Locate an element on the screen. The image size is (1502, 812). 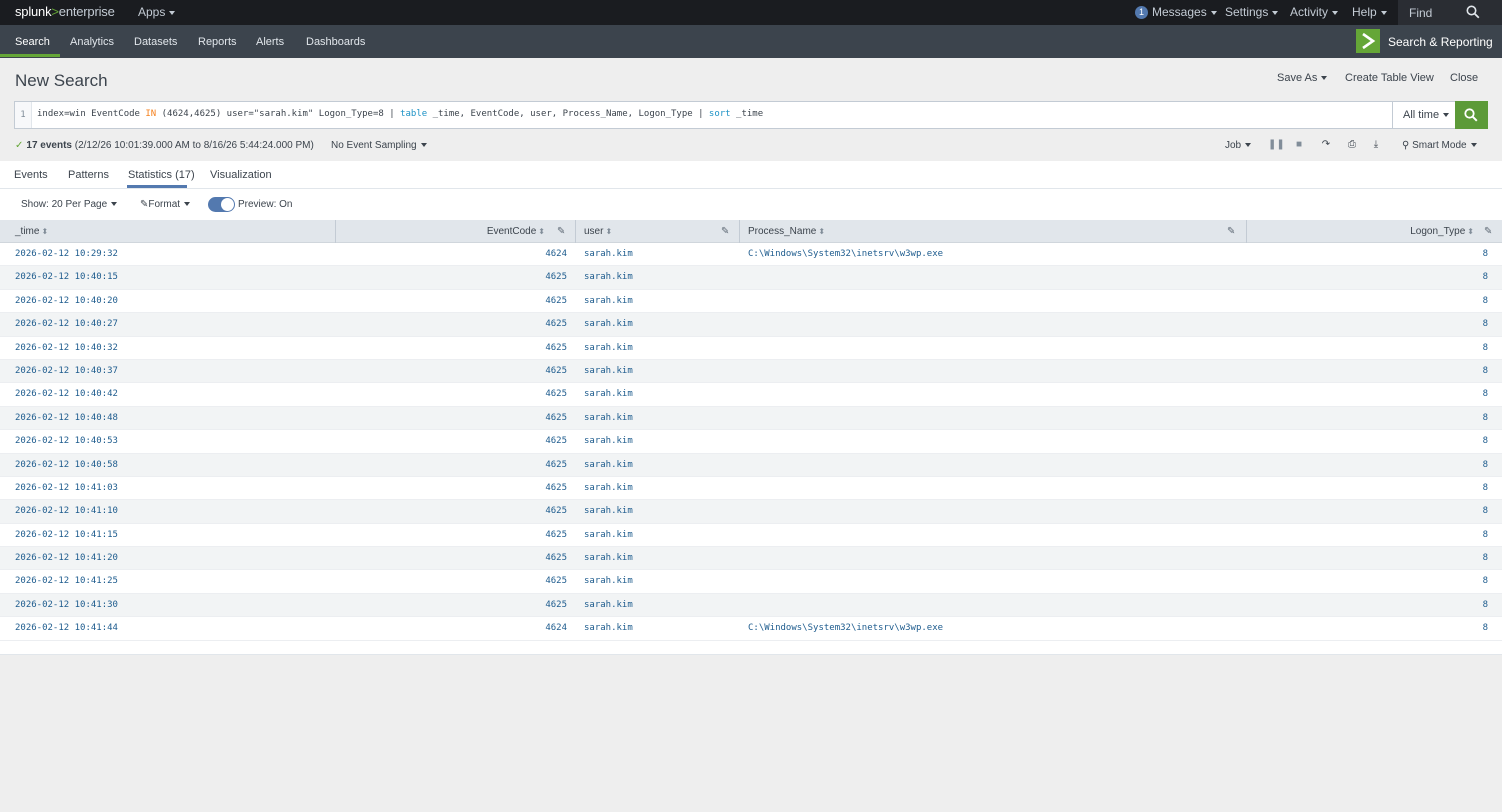
cell-time: 2026-02-12 10:40:15 is located at coordinates (170, 277).